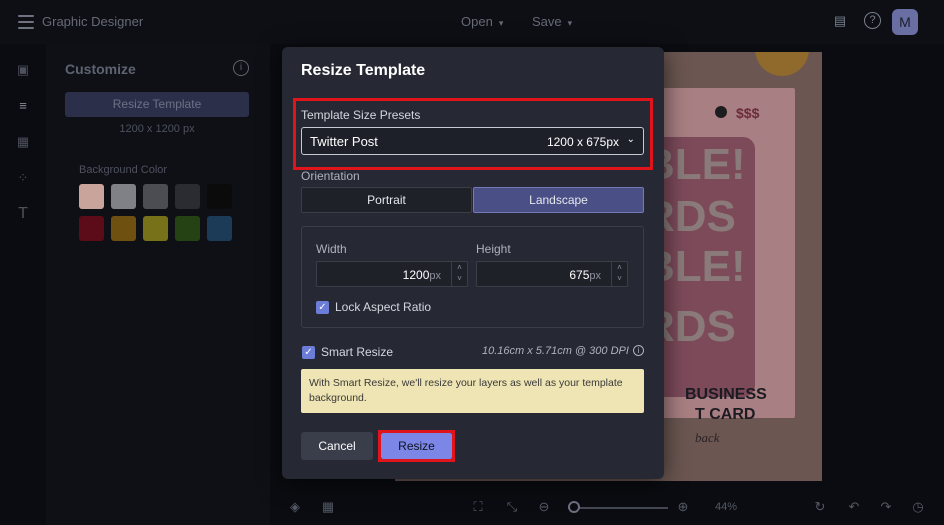 Image resolution: width=944 pixels, height=525 pixels. Describe the element at coordinates (357, 352) in the screenshot. I see `smart-resize-label: Smart Resize` at that location.